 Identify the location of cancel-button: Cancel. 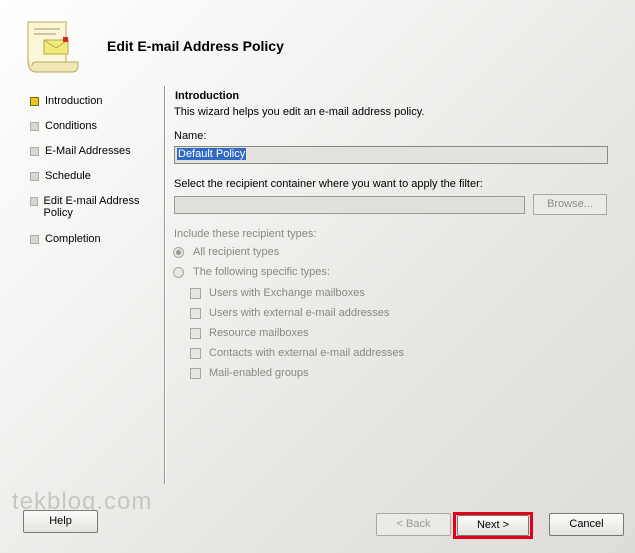
(586, 524).